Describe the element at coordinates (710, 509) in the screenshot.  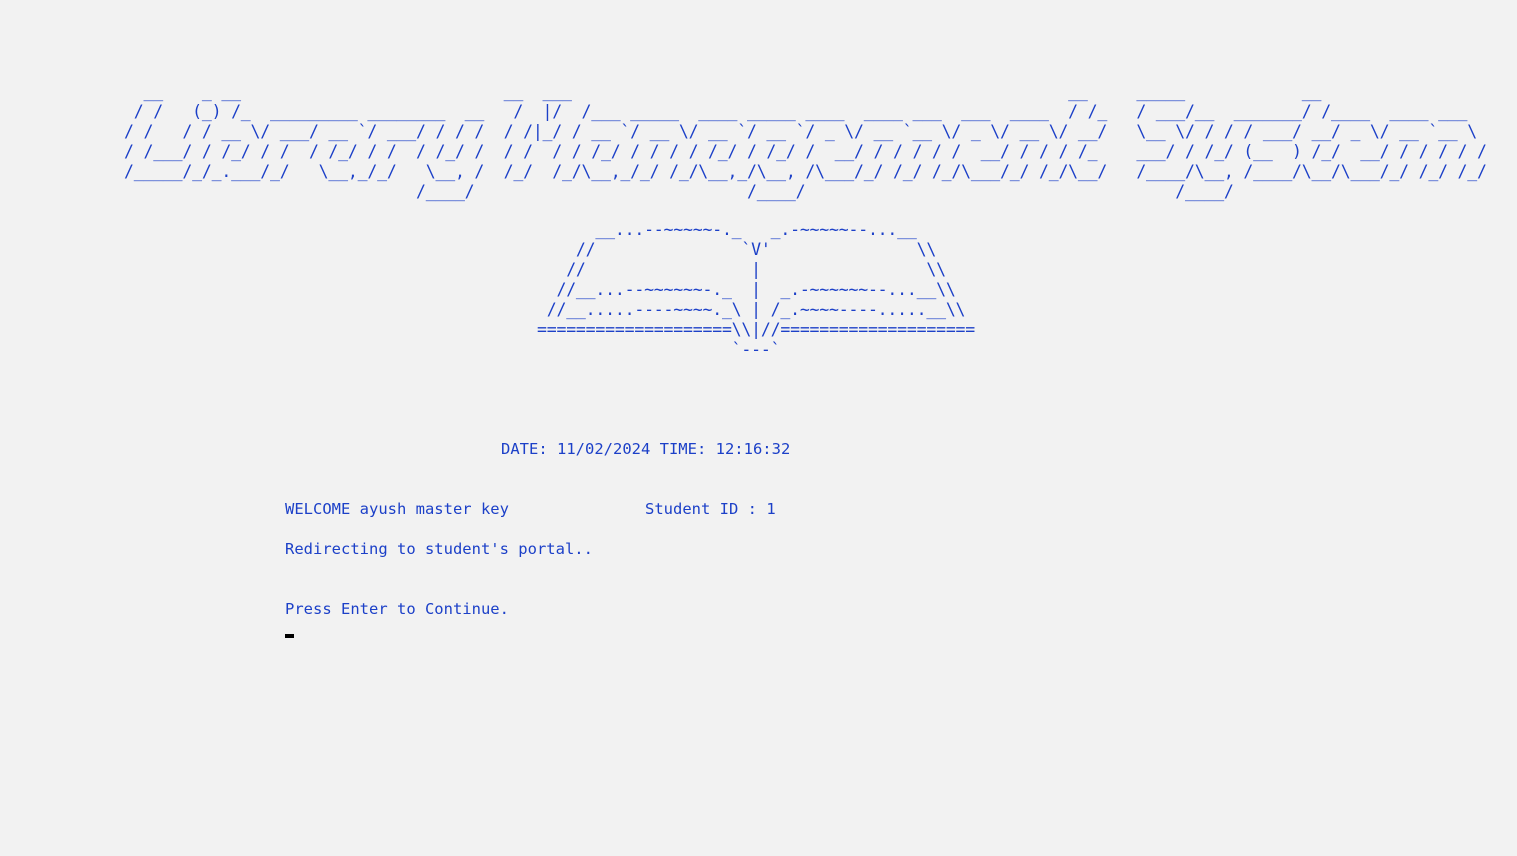
I see `student-id-label: Student ID : 1` at that location.